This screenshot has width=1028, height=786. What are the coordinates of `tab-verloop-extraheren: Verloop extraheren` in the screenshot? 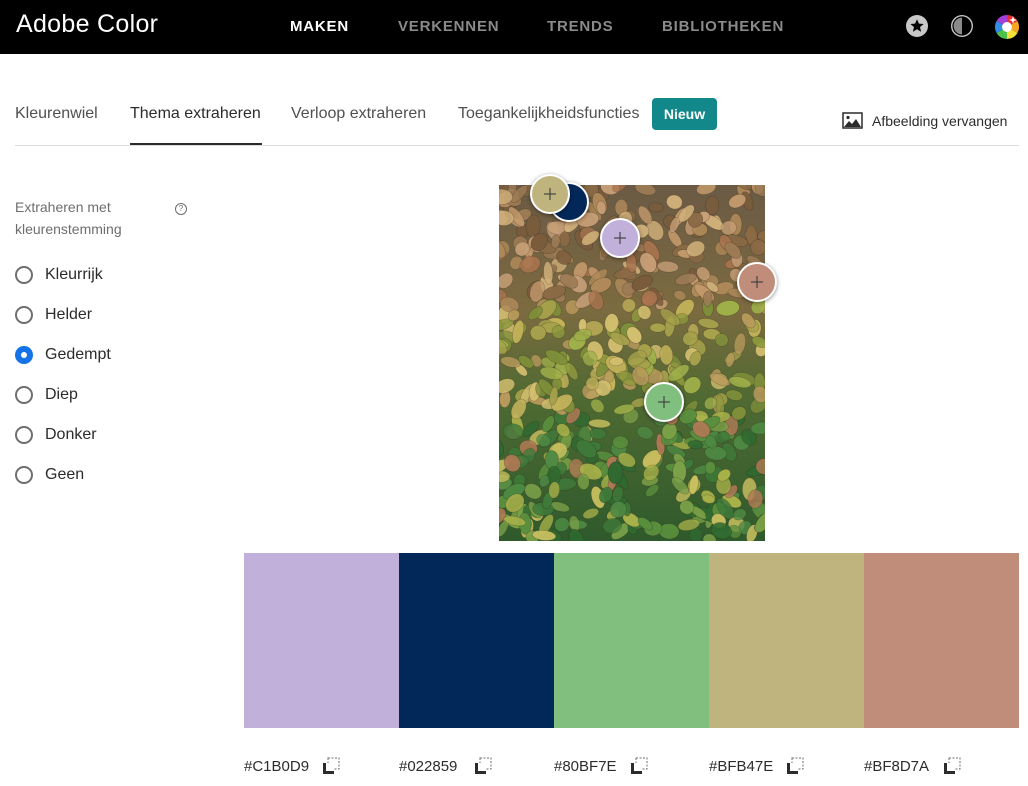 It's located at (358, 114).